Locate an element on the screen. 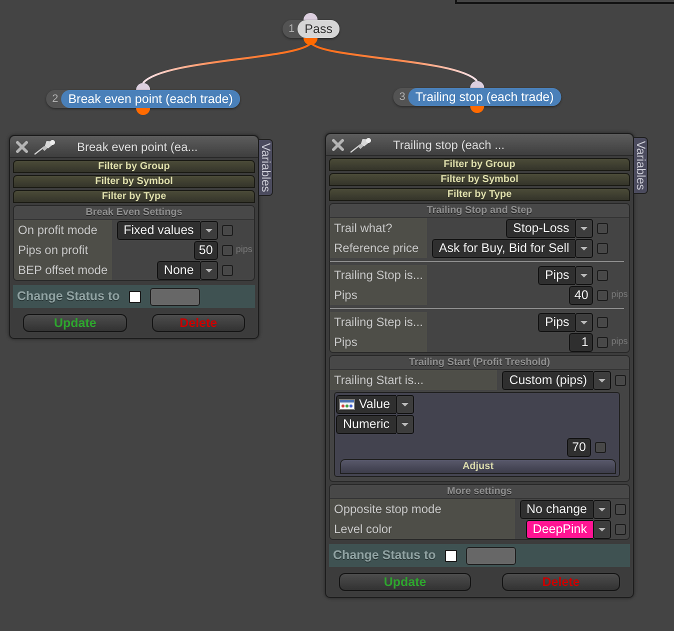  dropdown: DeepPink is located at coordinates (559, 529).